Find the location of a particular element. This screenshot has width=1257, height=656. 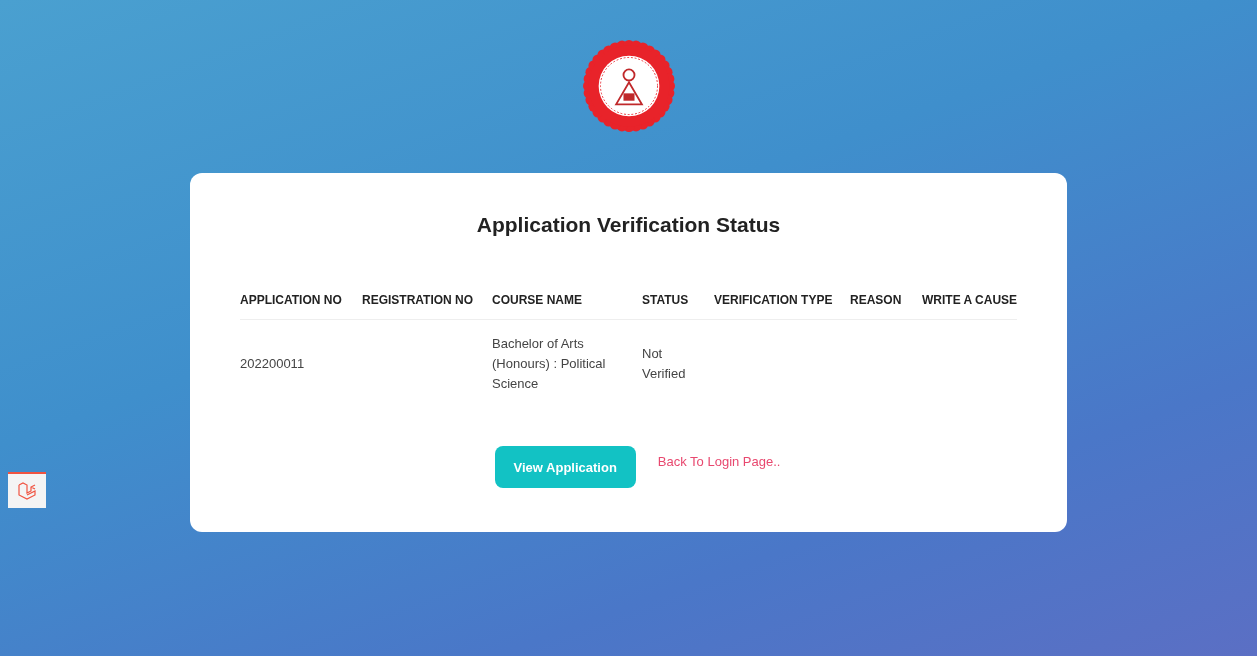

column-header: APPLICATION NO is located at coordinates (301, 300).